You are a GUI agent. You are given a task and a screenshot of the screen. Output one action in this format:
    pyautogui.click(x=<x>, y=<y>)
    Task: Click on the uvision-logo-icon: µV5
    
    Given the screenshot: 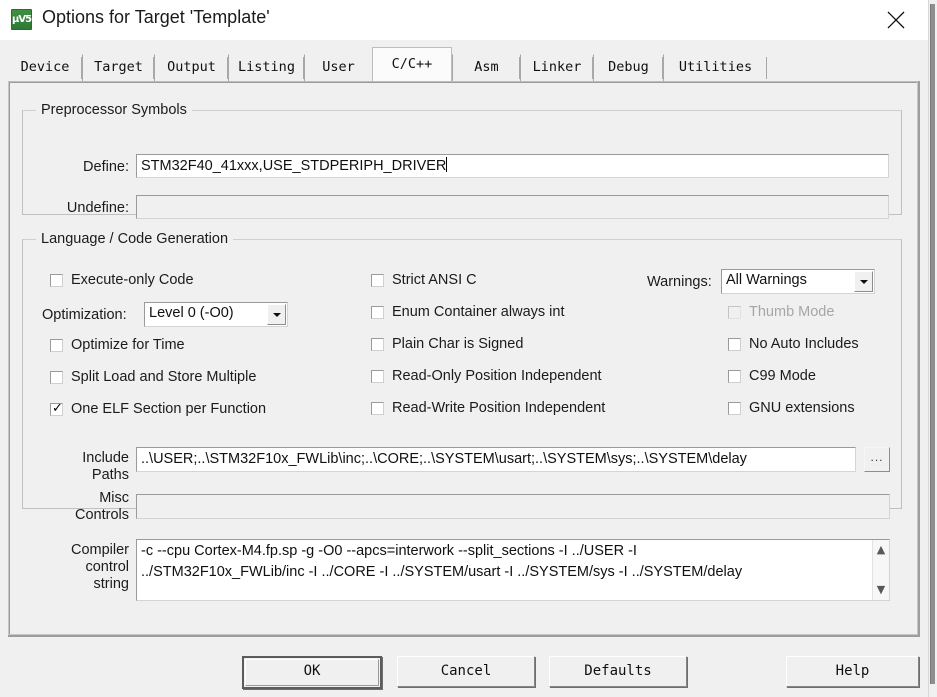 What is the action you would take?
    pyautogui.click(x=21, y=19)
    